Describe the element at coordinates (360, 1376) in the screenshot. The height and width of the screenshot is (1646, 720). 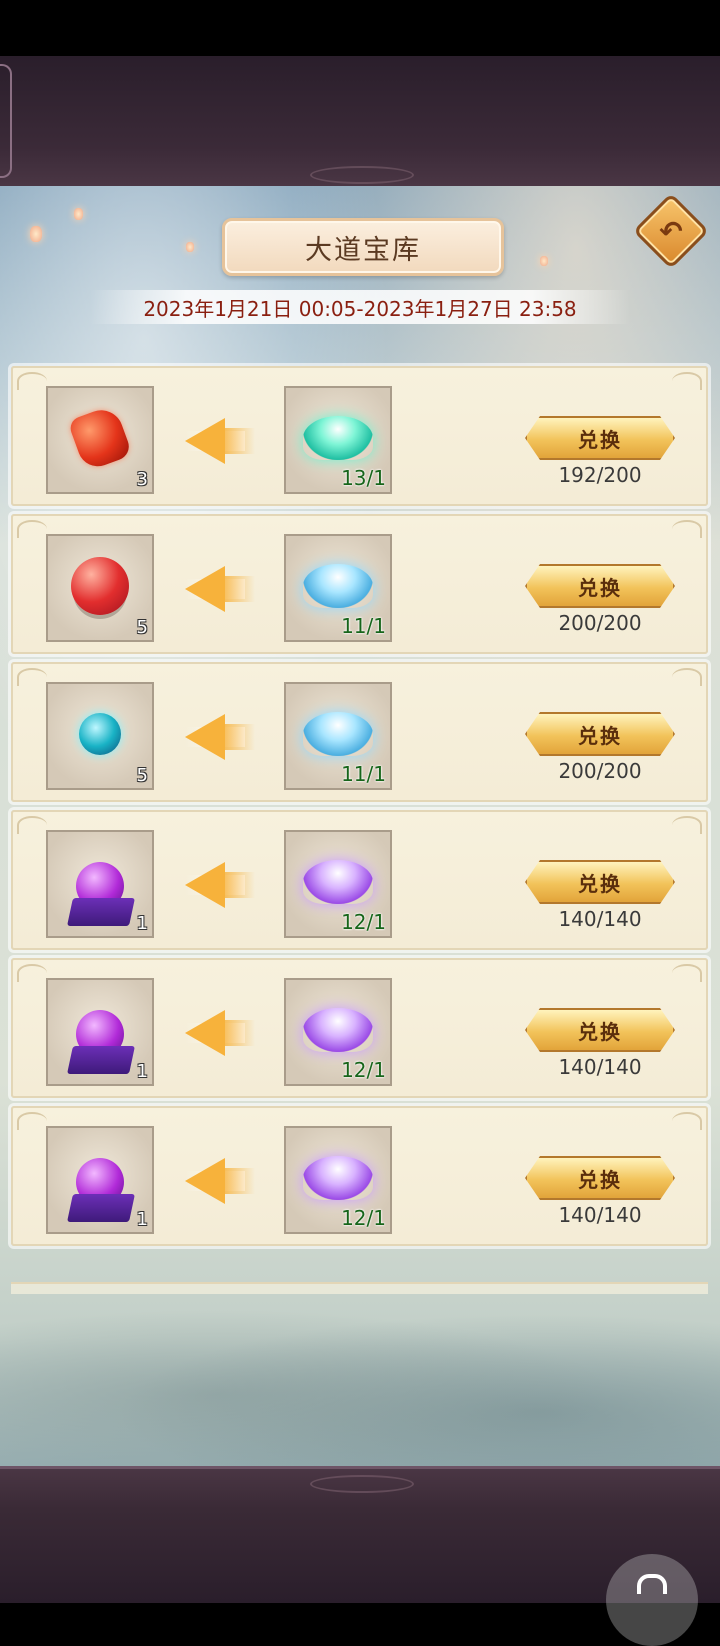
I see `mist-background` at that location.